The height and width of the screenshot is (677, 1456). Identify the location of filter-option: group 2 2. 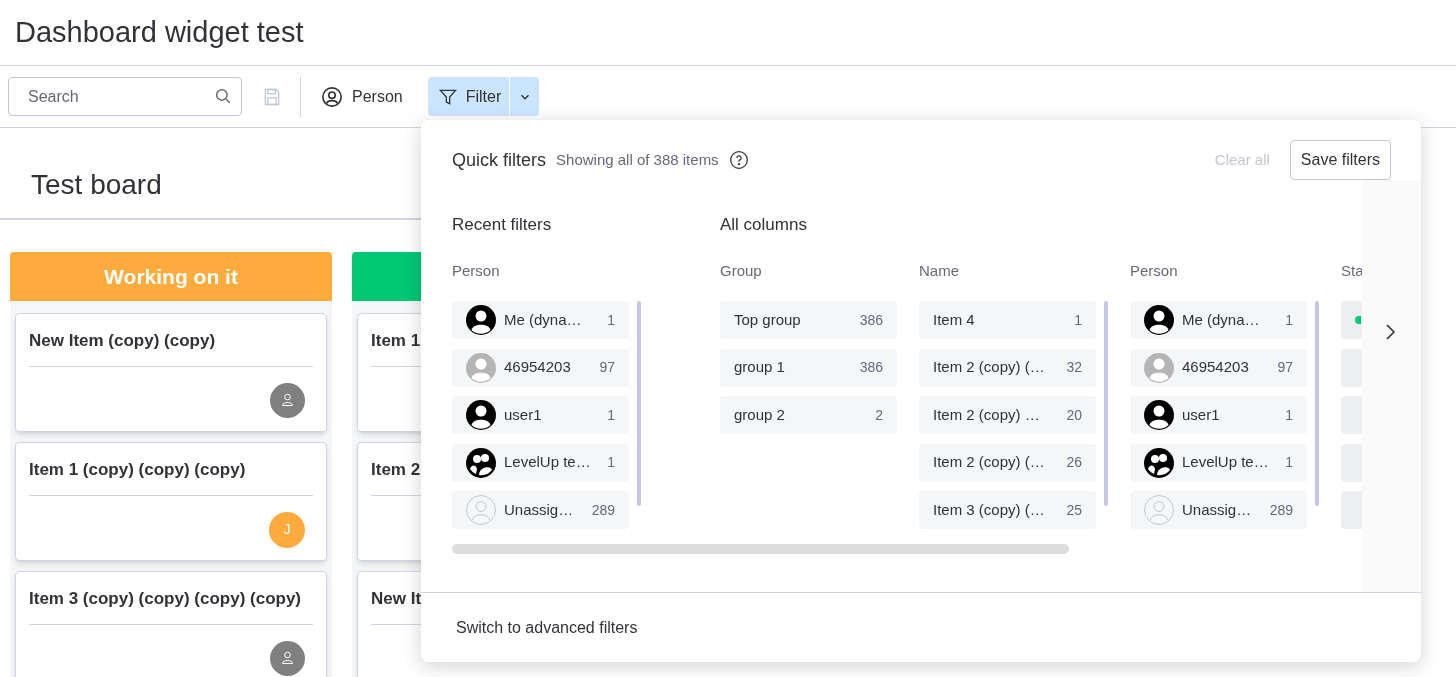
(808, 415).